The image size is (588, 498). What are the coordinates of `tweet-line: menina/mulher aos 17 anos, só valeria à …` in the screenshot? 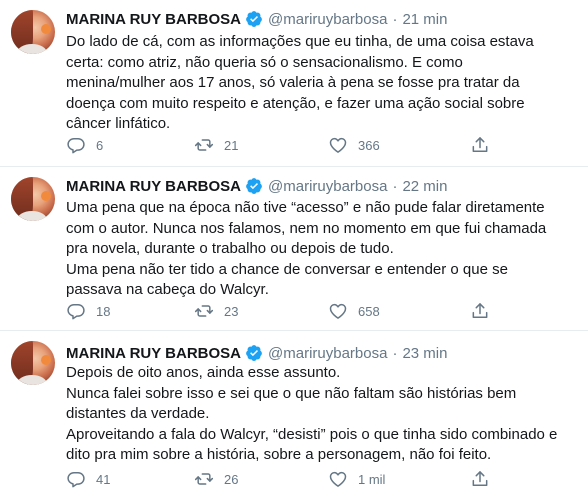 It's located at (293, 82).